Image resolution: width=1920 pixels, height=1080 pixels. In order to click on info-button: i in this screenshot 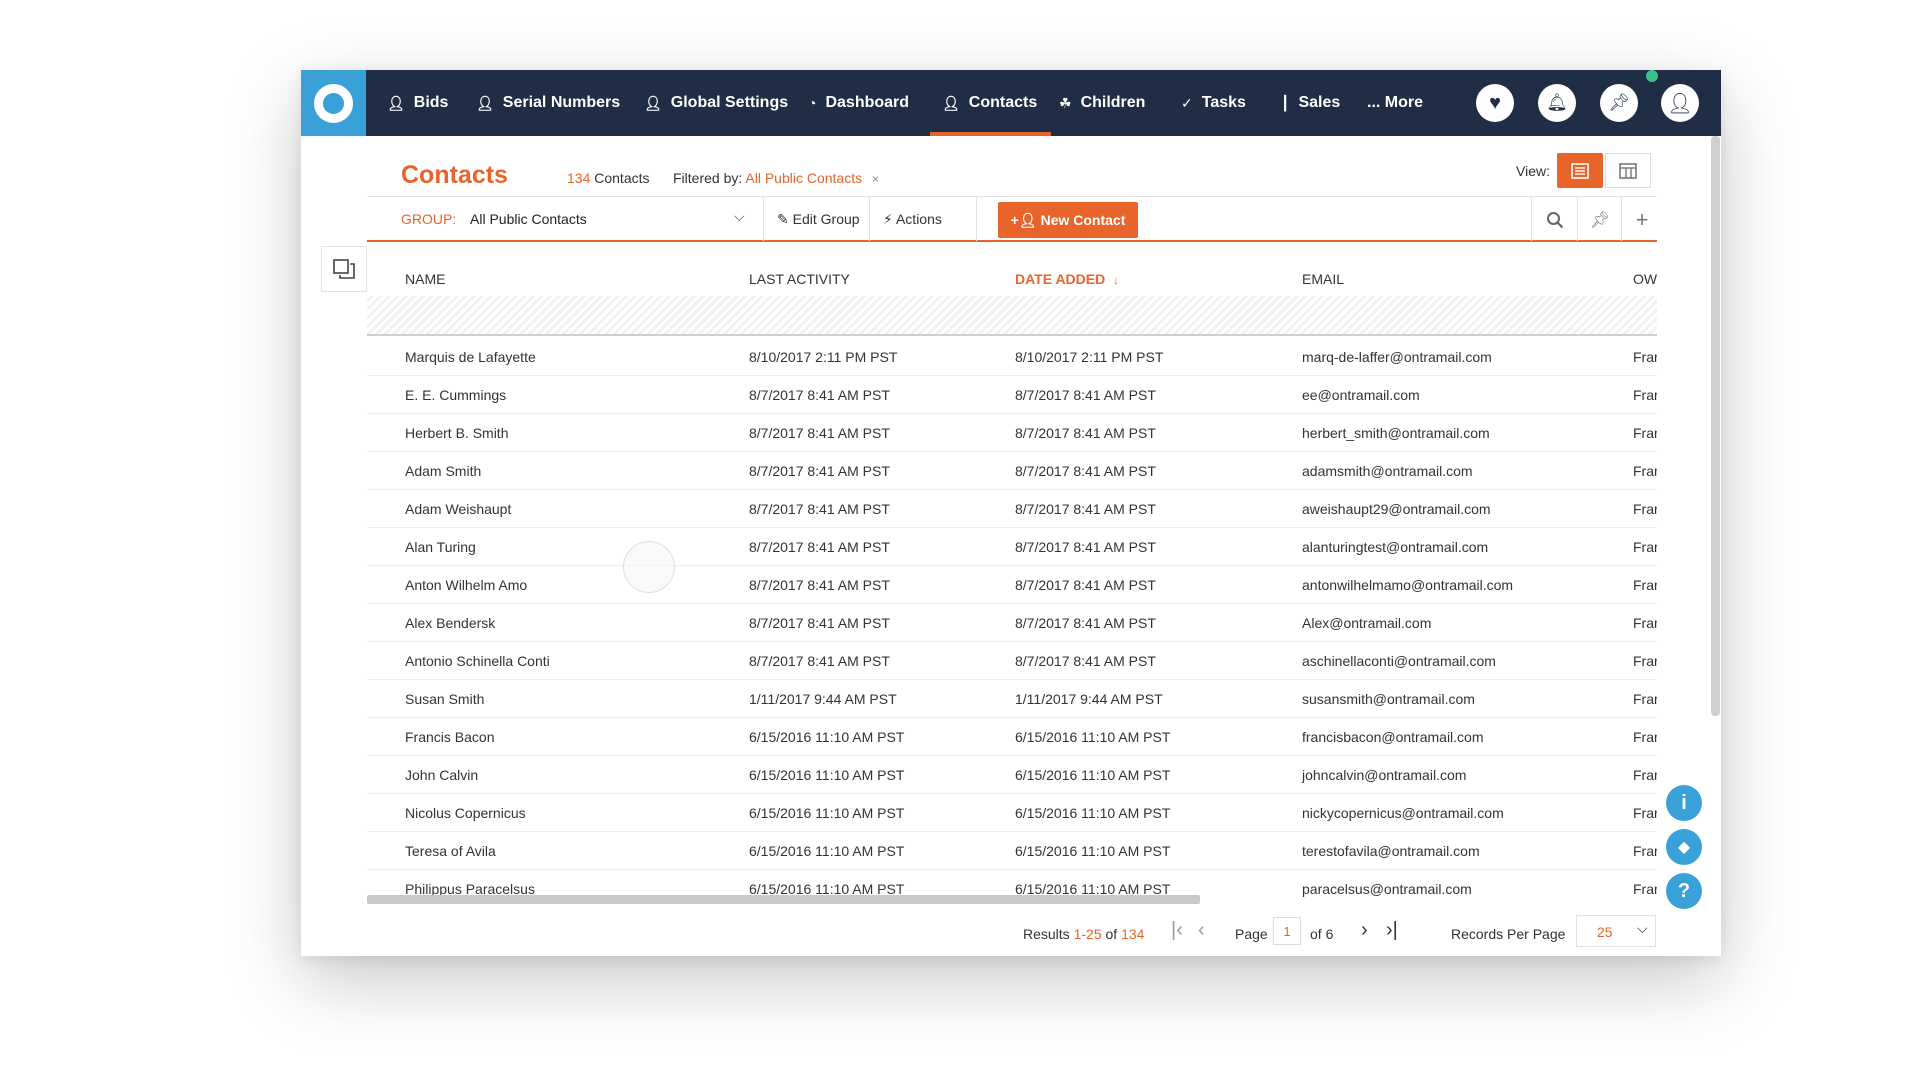, I will do `click(1684, 803)`.